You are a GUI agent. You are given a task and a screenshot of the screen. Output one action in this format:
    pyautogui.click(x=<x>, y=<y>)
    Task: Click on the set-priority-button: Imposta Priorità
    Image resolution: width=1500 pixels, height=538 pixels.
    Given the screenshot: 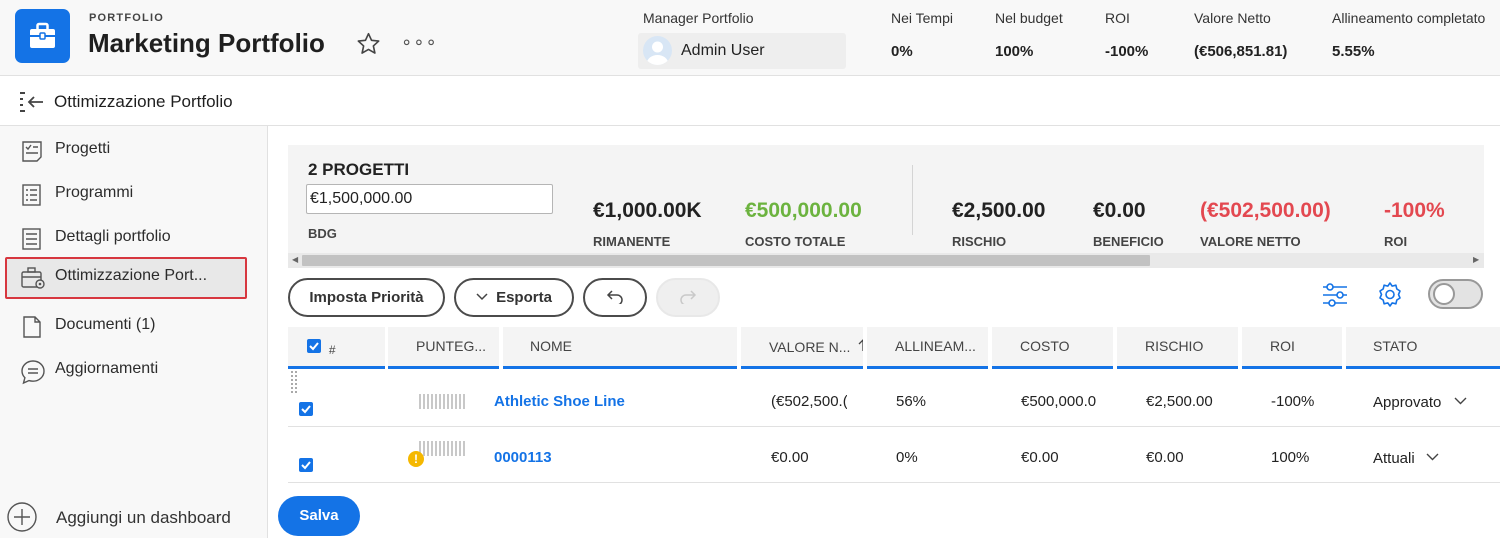 What is the action you would take?
    pyautogui.click(x=366, y=297)
    